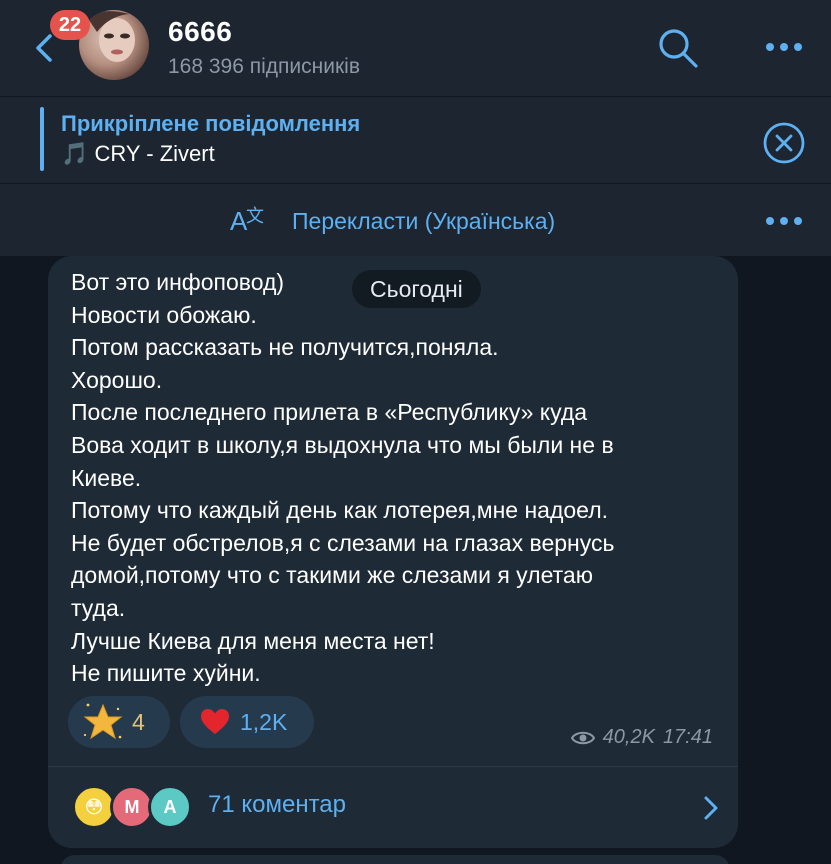 The image size is (831, 864). I want to click on chevron-right-icon, so click(711, 808).